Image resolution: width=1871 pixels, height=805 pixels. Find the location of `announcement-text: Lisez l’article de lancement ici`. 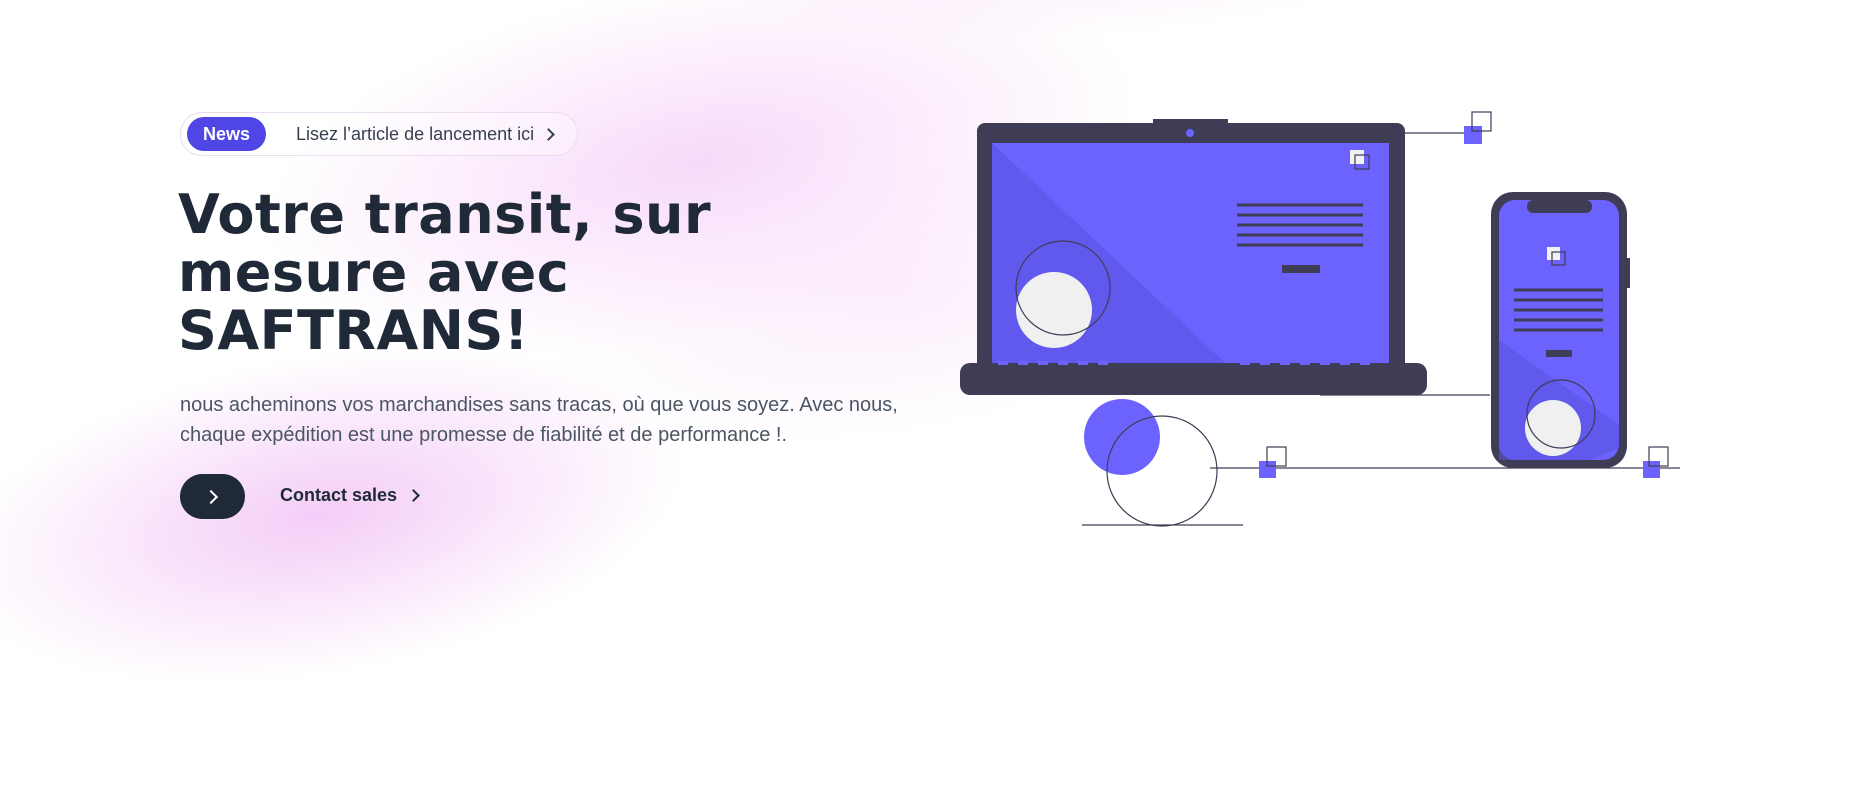

announcement-text: Lisez l’article de lancement ici is located at coordinates (415, 133).